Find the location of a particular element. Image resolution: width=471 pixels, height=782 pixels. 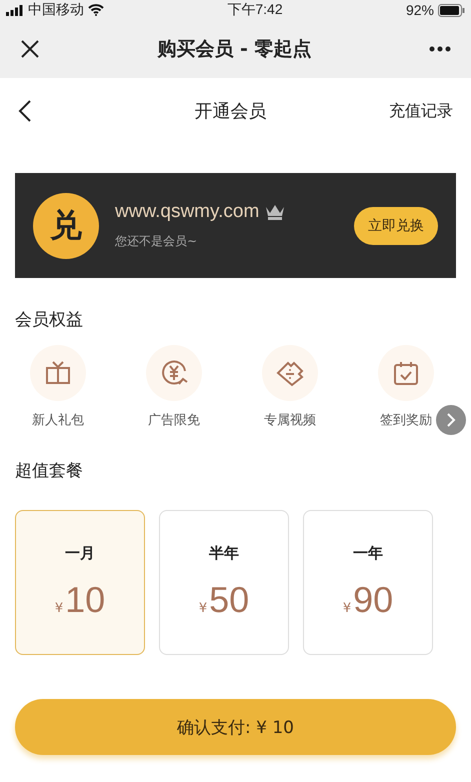

chevron-right-icon is located at coordinates (451, 420).